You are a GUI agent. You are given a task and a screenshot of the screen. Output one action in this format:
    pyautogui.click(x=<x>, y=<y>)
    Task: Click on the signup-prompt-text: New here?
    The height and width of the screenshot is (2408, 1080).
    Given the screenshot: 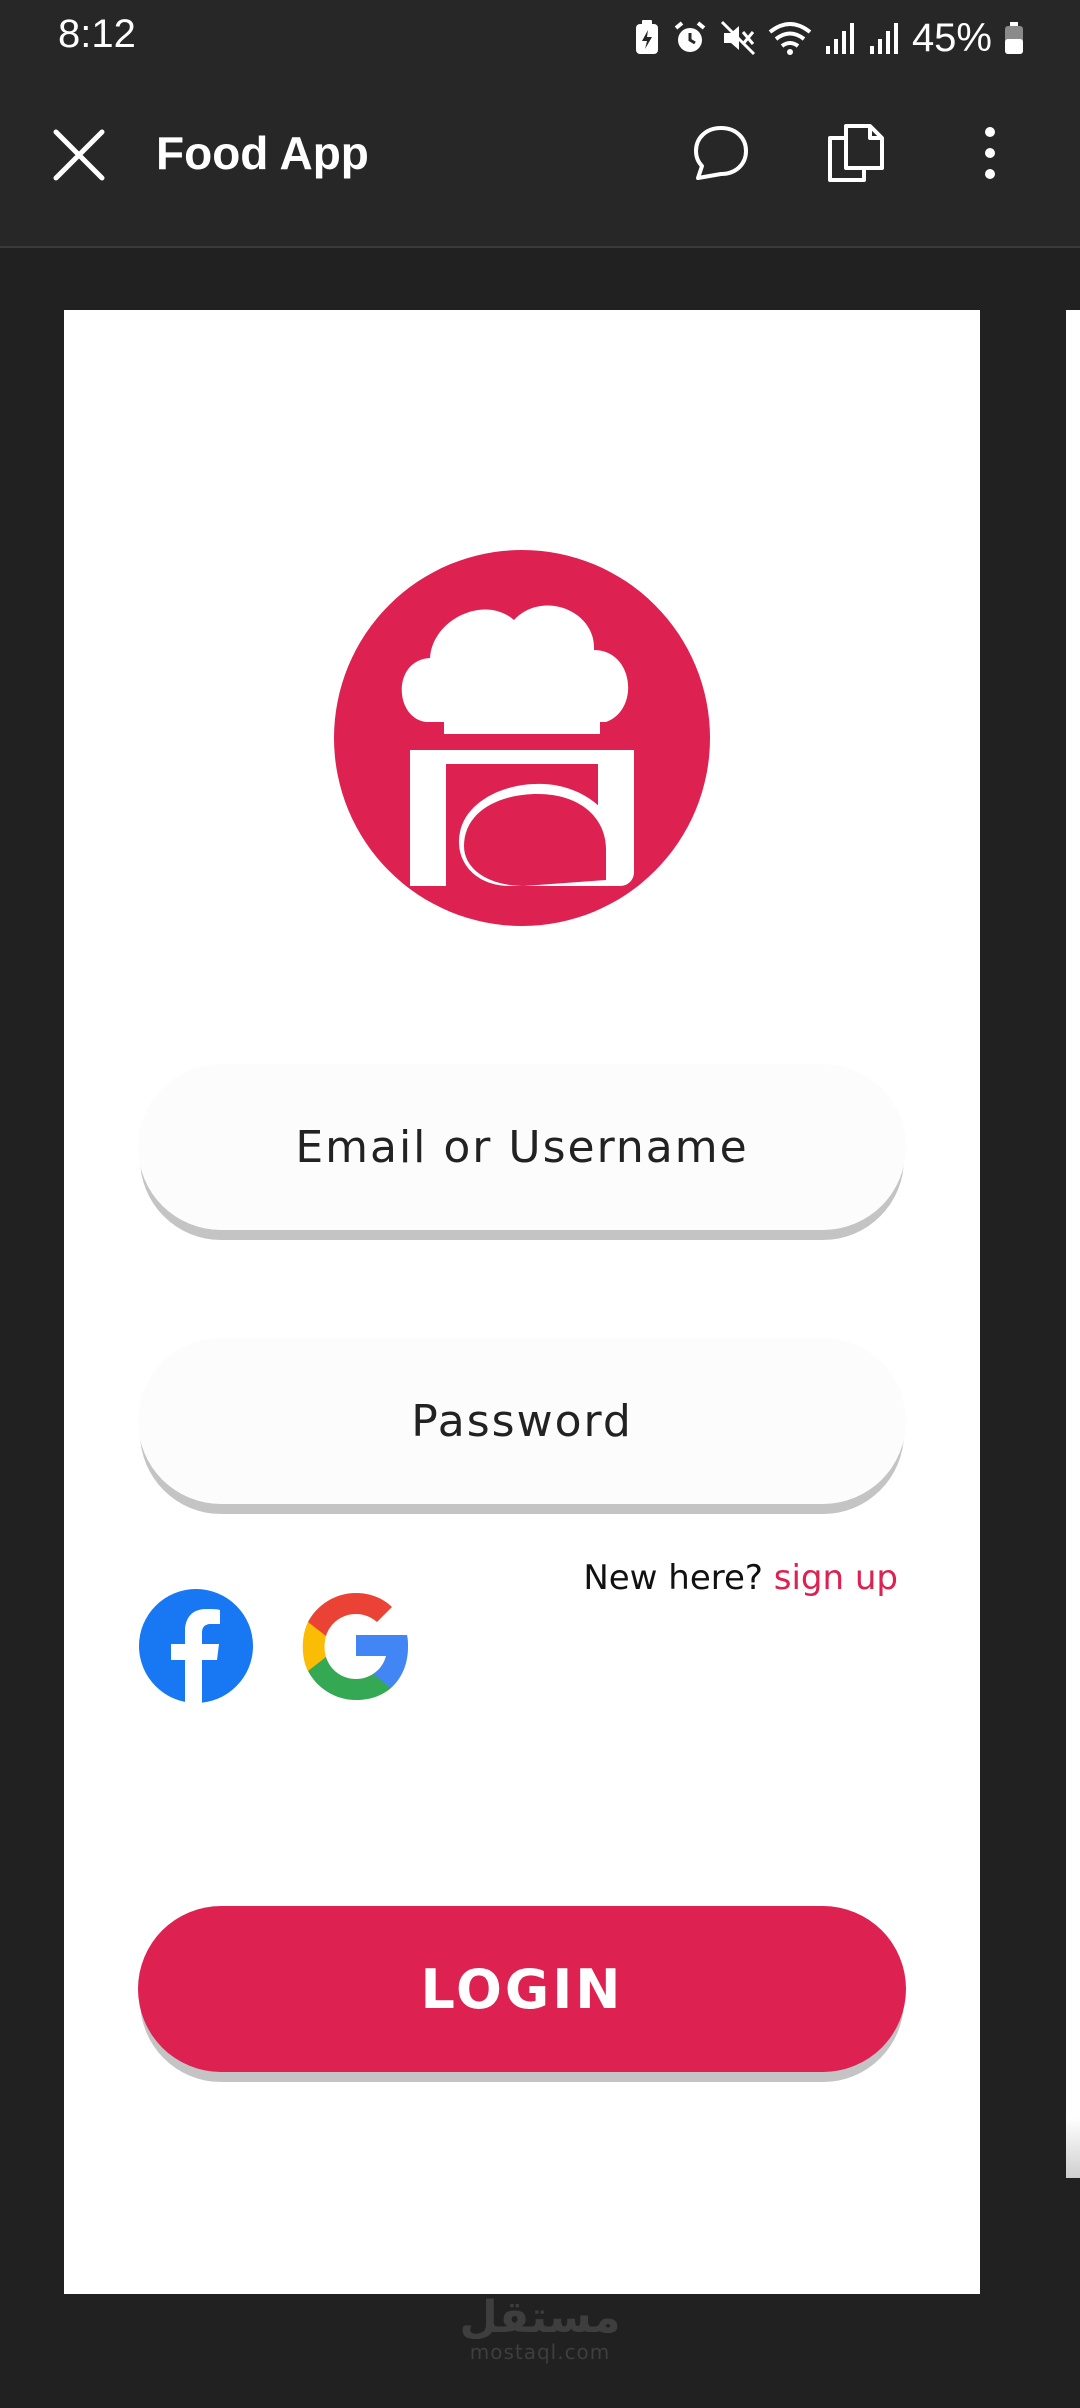 What is the action you would take?
    pyautogui.click(x=673, y=1578)
    